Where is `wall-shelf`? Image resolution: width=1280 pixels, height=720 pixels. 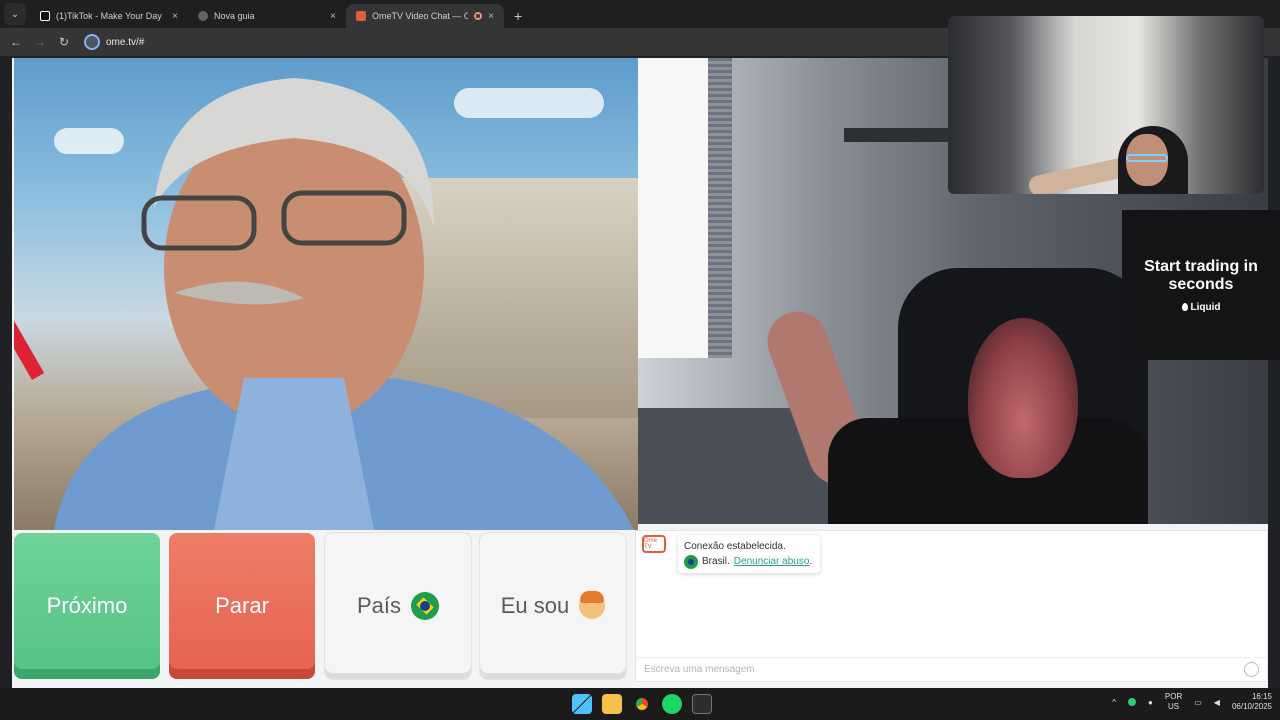
wall-shelf is located at coordinates (904, 135).